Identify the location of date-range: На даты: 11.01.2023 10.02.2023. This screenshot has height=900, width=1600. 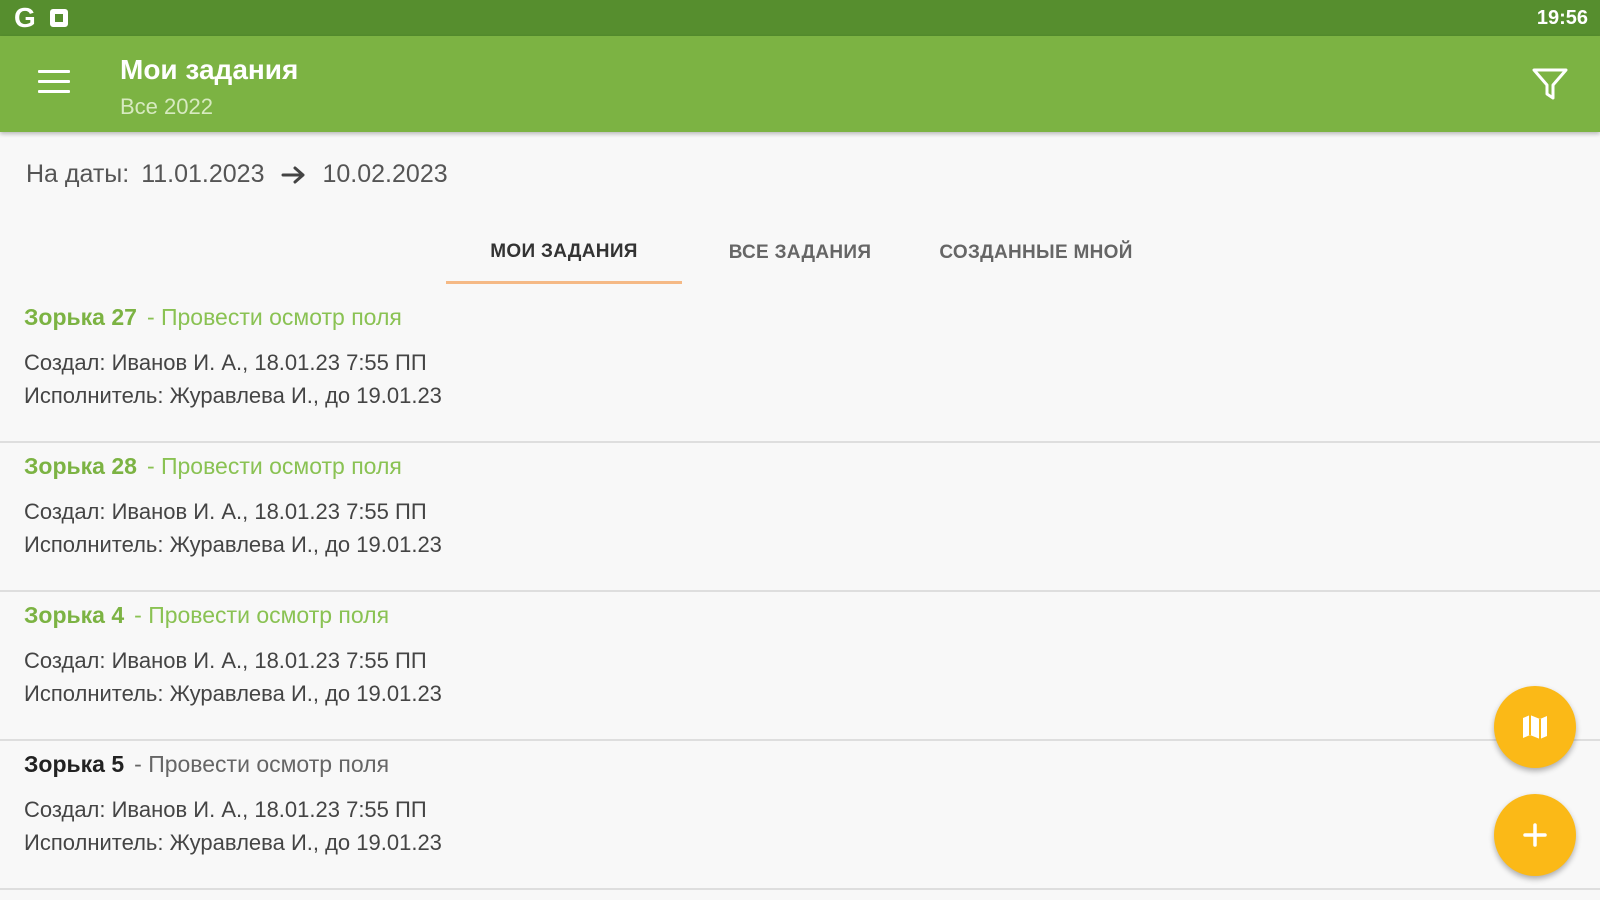
(237, 174).